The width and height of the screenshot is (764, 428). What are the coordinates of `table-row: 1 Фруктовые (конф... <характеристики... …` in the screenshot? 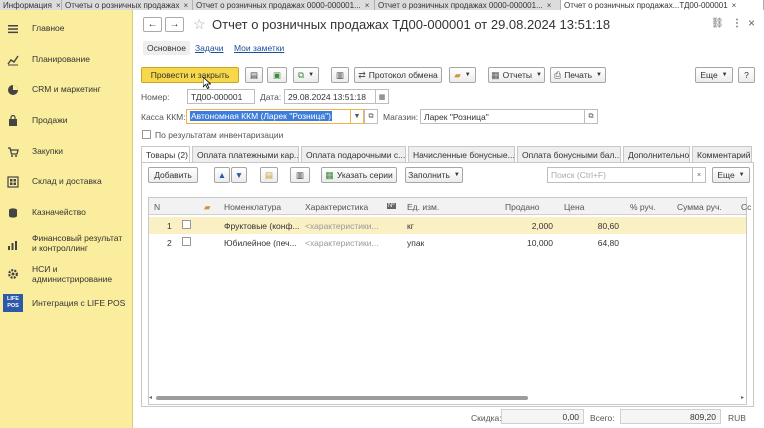 It's located at (447, 225).